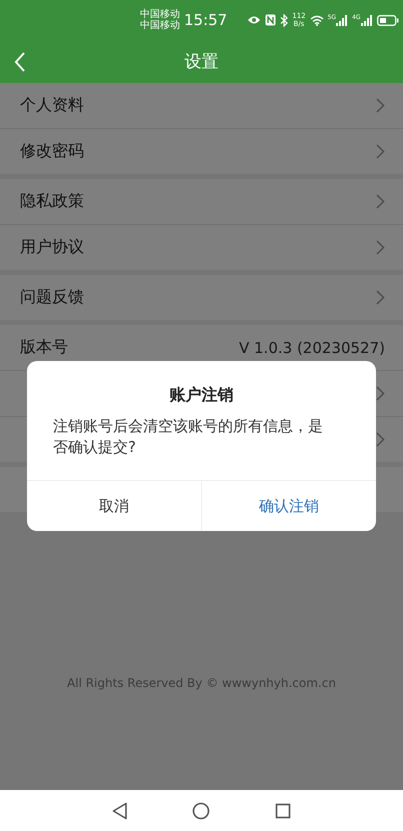 This screenshot has width=403, height=831. What do you see at coordinates (206, 20) in the screenshot?
I see `clock: 15:57` at bounding box center [206, 20].